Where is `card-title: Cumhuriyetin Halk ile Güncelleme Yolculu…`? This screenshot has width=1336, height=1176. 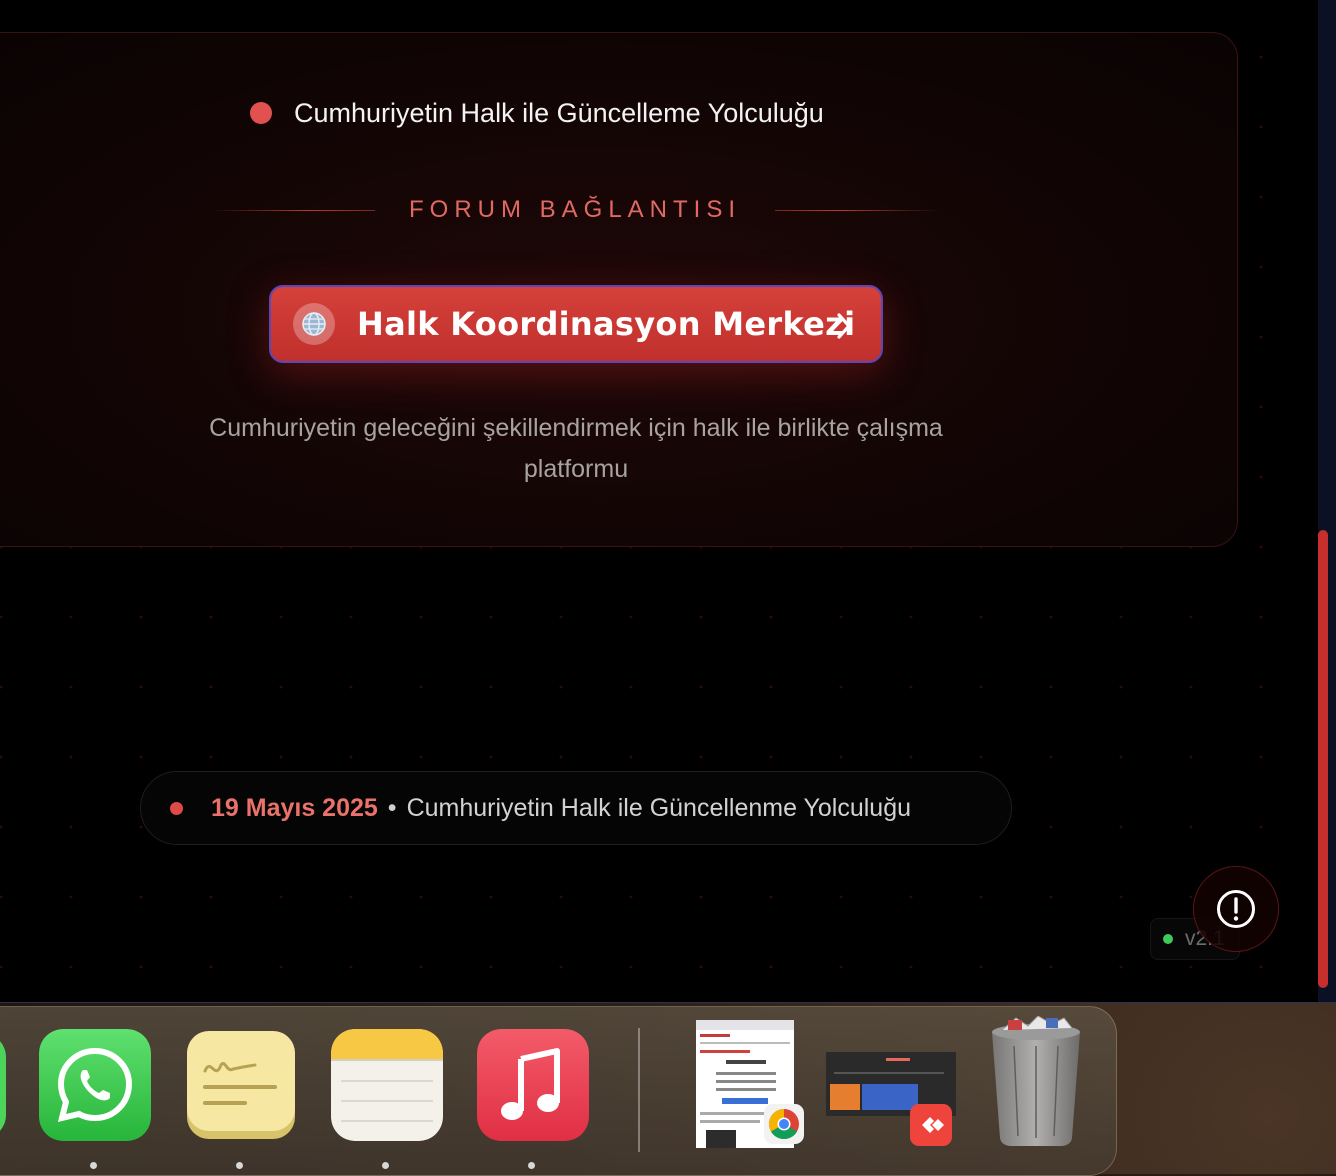
card-title: Cumhuriyetin Halk ile Güncelleme Yolculu… is located at coordinates (559, 112).